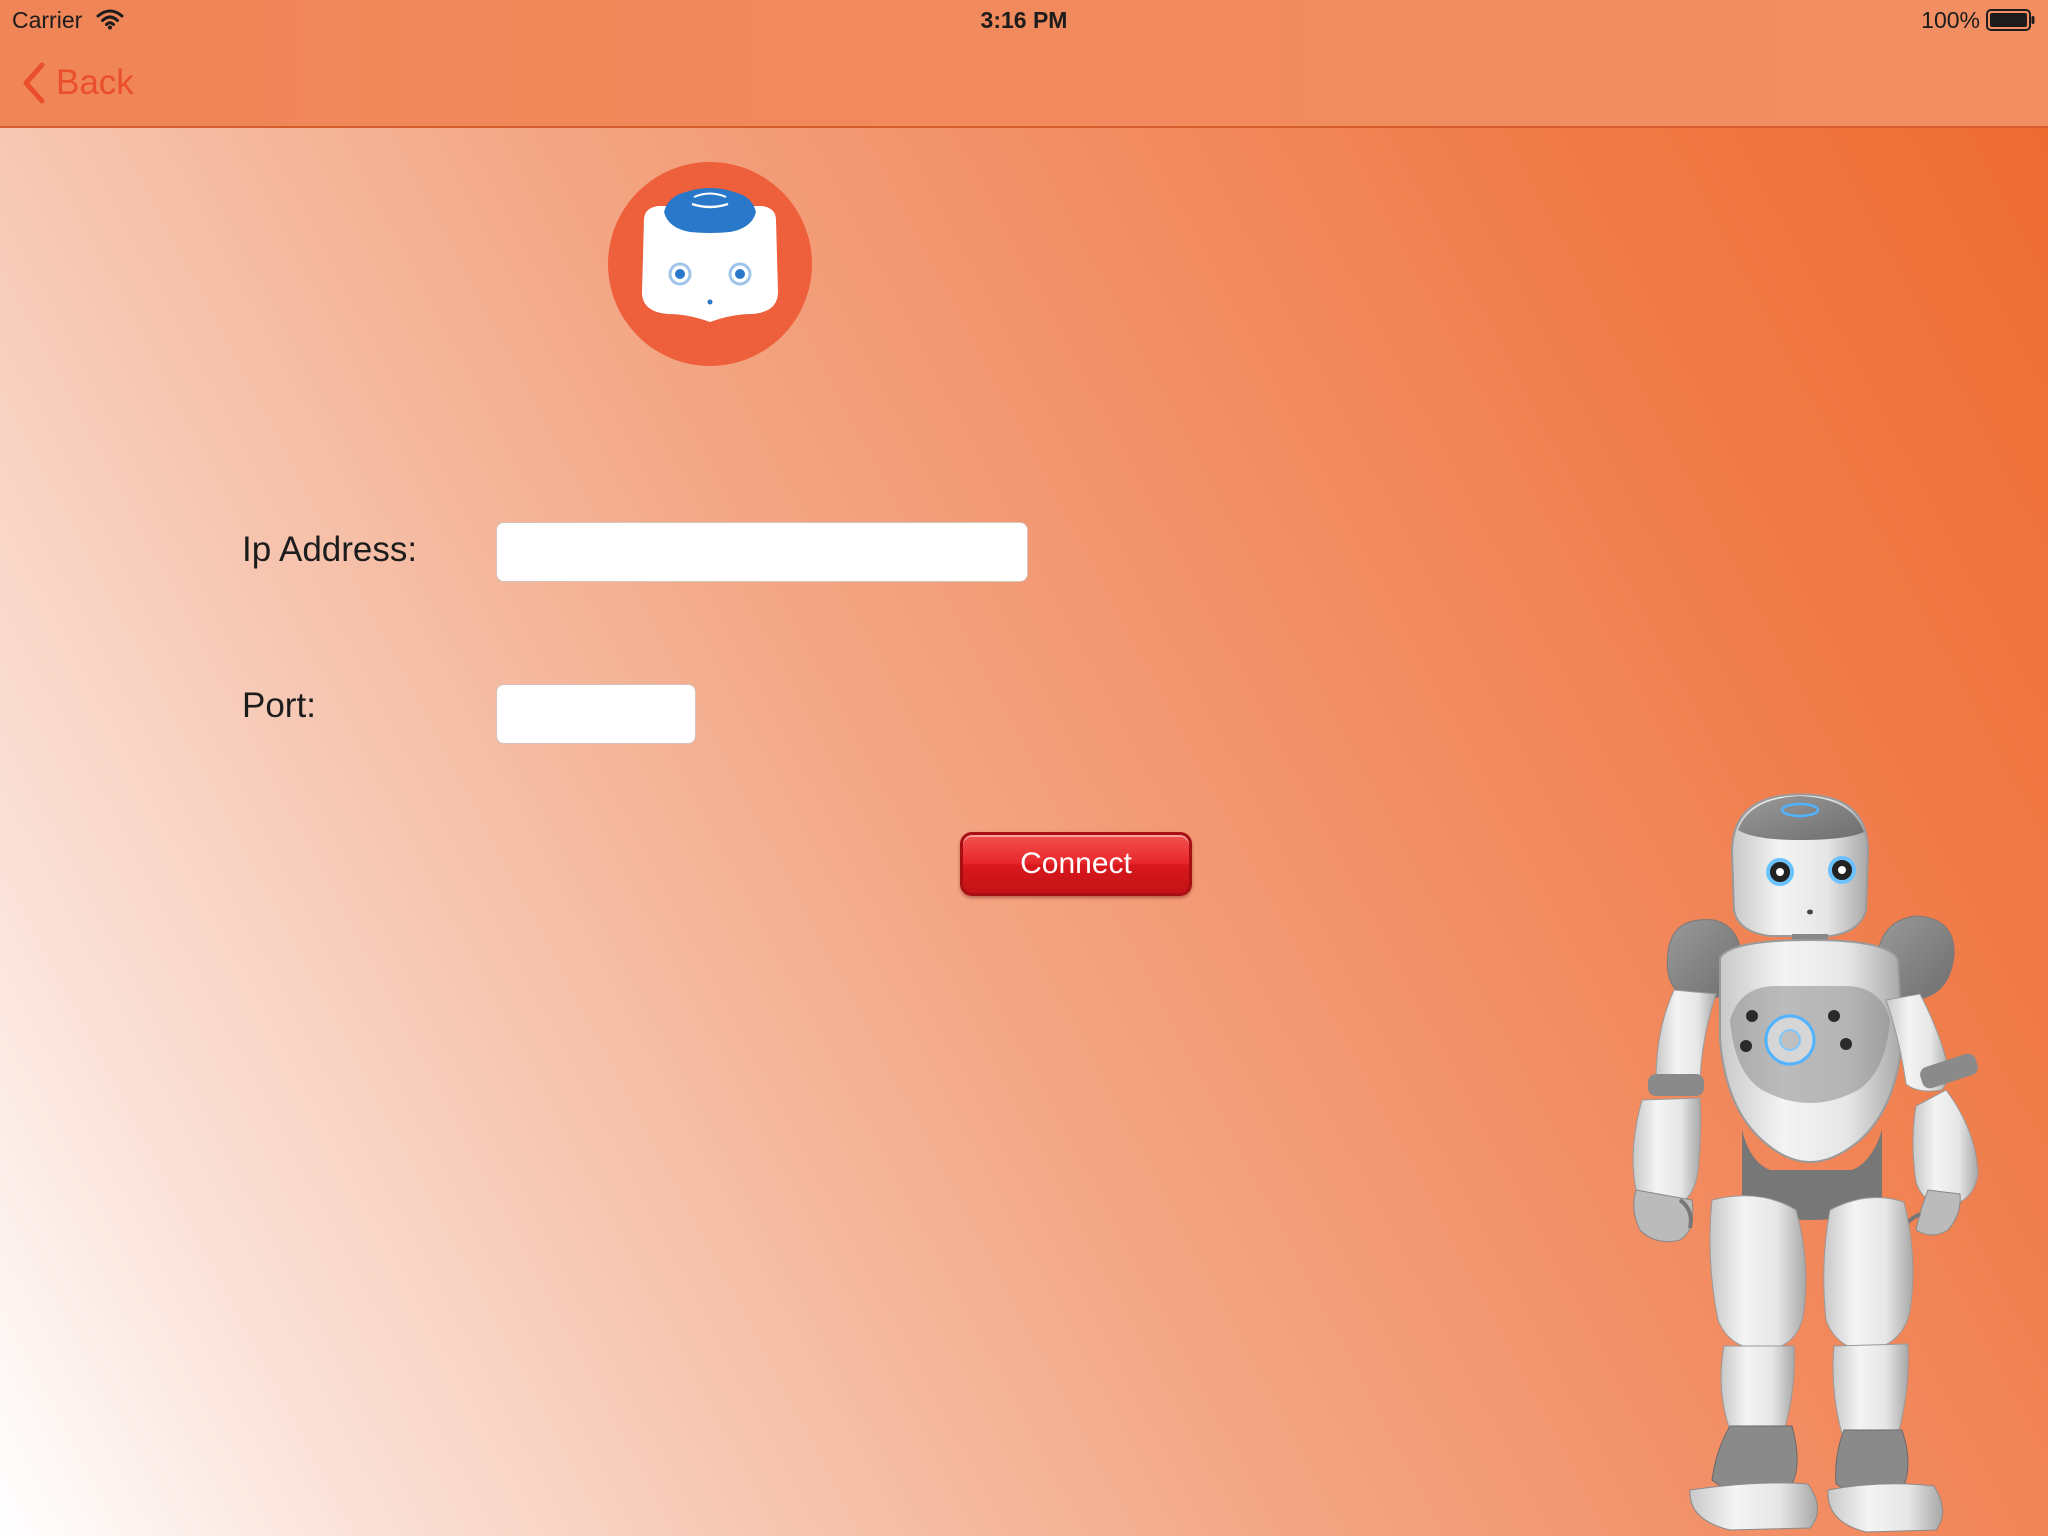  Describe the element at coordinates (2010, 20) in the screenshot. I see `battery-icon` at that location.